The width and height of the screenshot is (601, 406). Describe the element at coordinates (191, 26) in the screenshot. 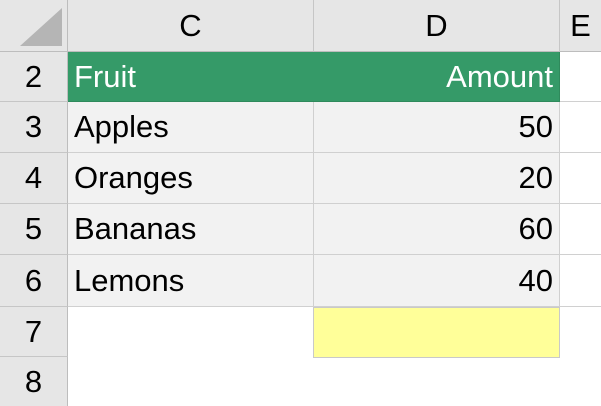

I see `column-header-c: C` at that location.